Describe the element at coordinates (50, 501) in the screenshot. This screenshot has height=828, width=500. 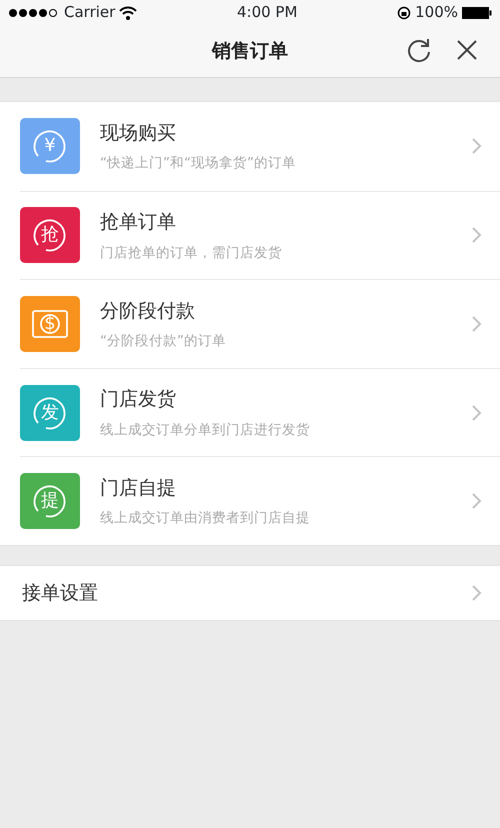
I see `category-icon: 提` at that location.